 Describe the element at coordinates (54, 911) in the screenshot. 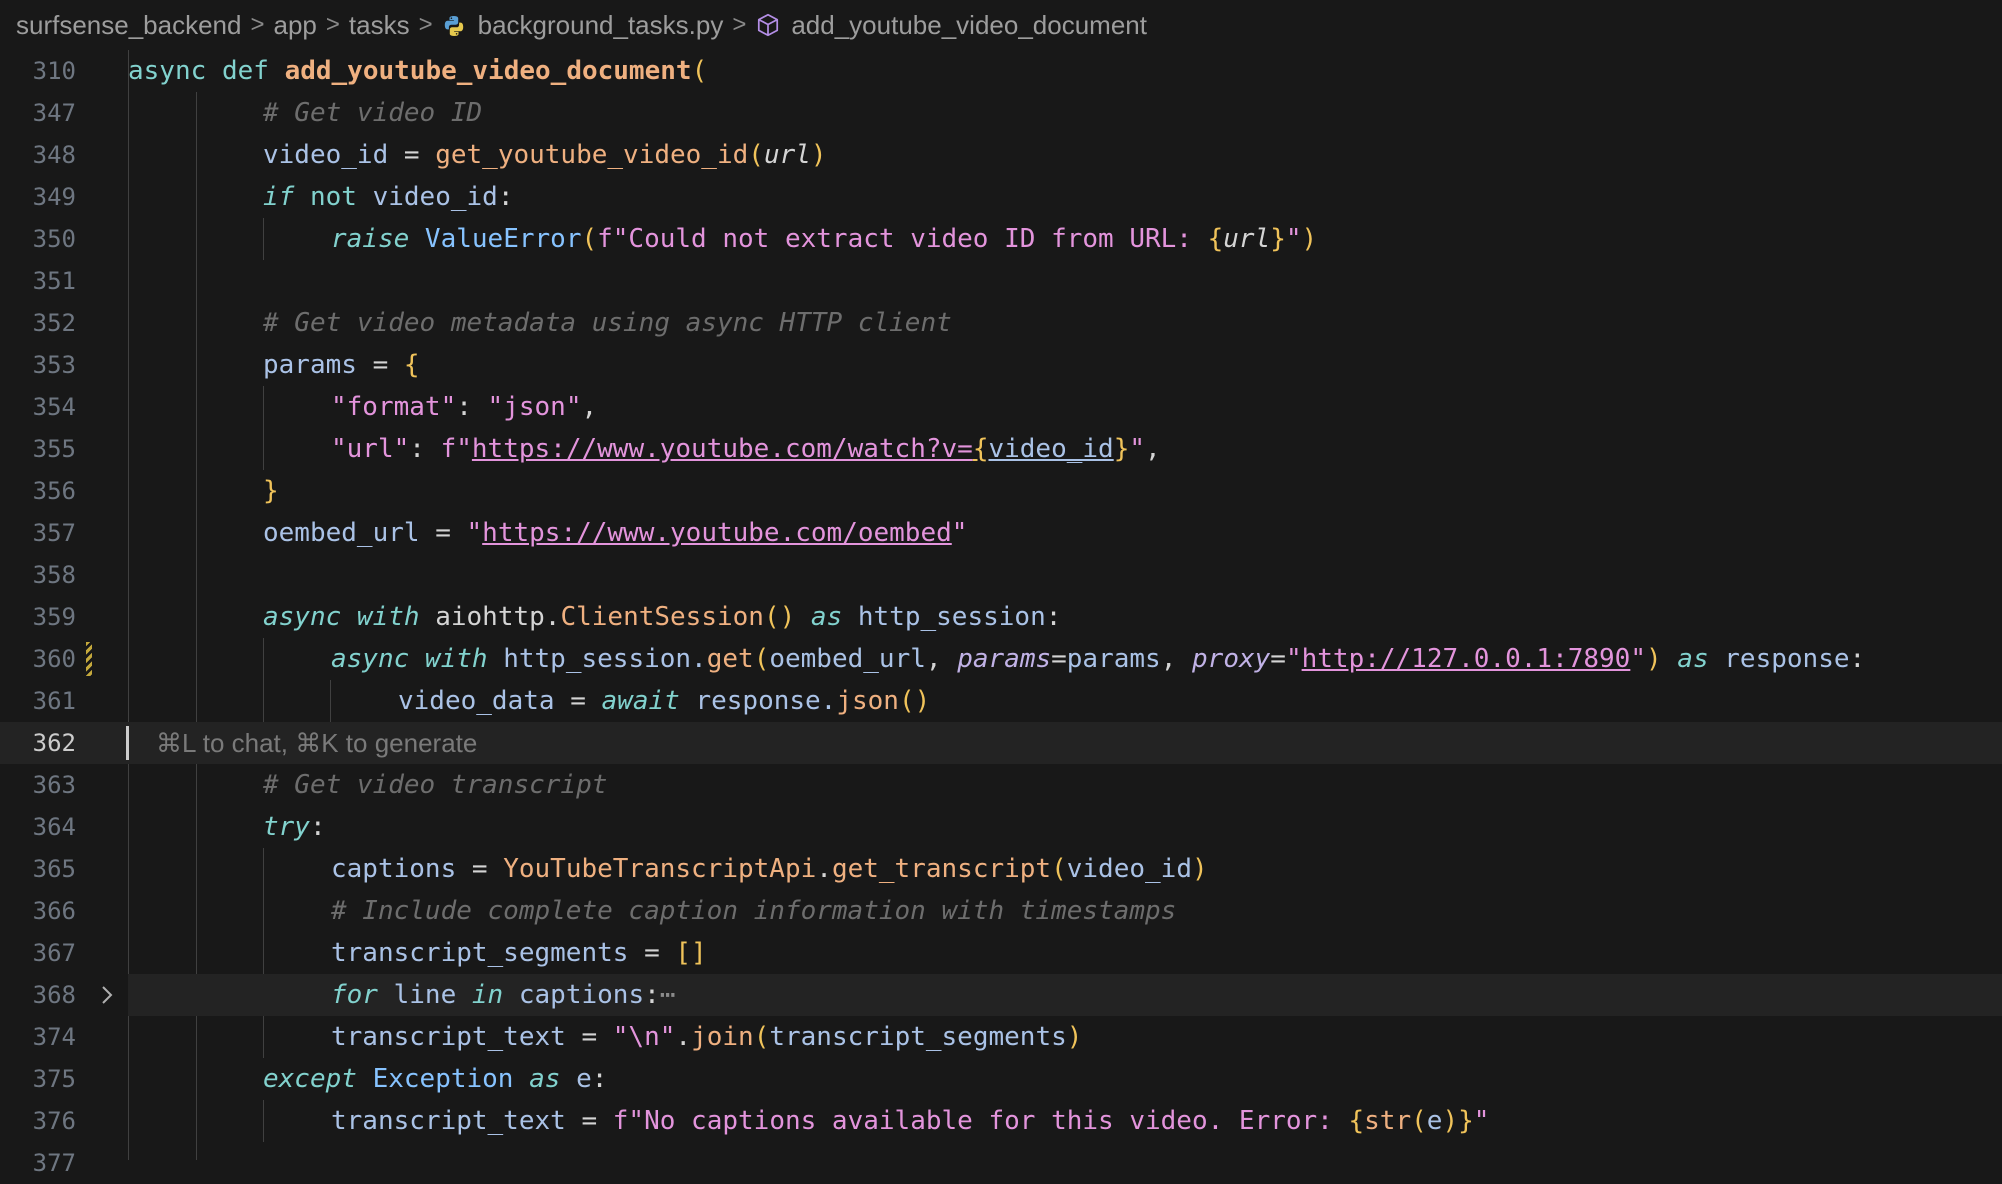

I see `line-number: 366` at that location.